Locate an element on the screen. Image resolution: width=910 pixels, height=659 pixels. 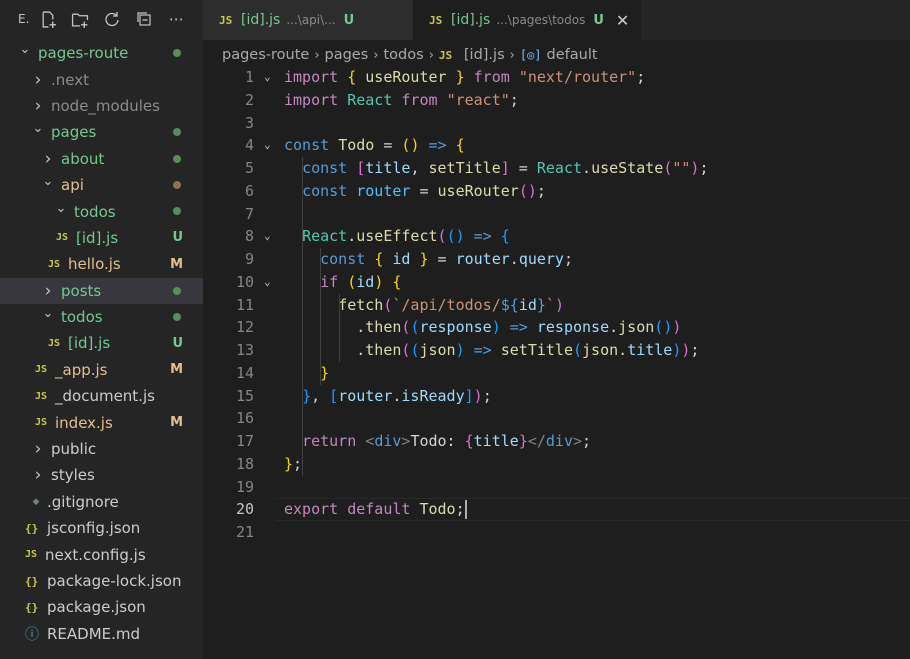
tree-item: JS index.js M is located at coordinates (101, 422).